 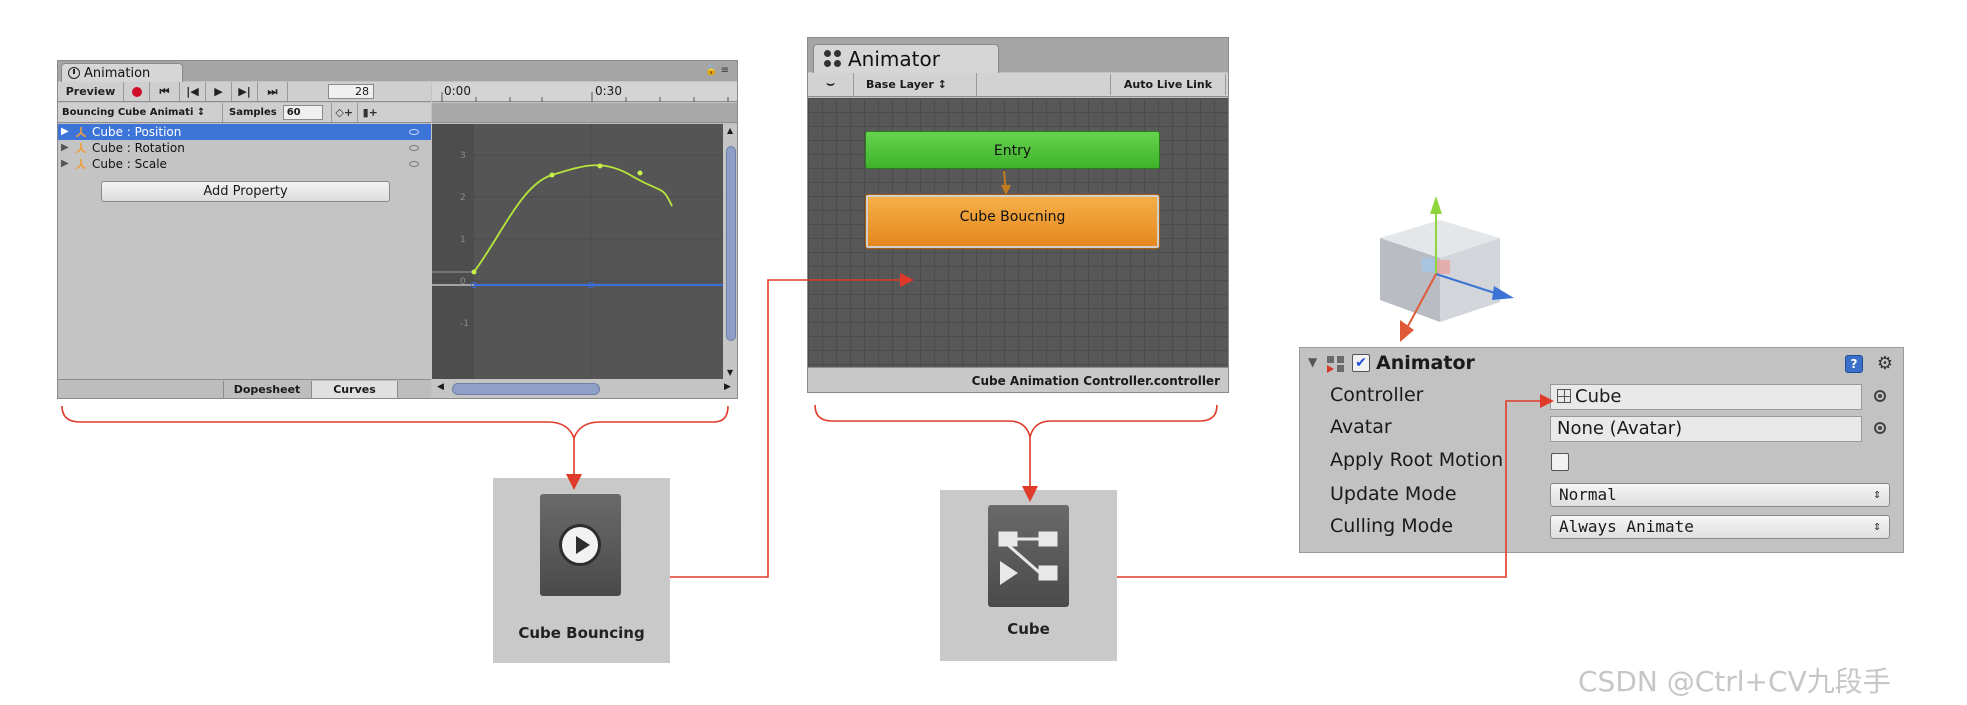 I want to click on update-mode-dropdown: Normal ⇕, so click(x=1720, y=495).